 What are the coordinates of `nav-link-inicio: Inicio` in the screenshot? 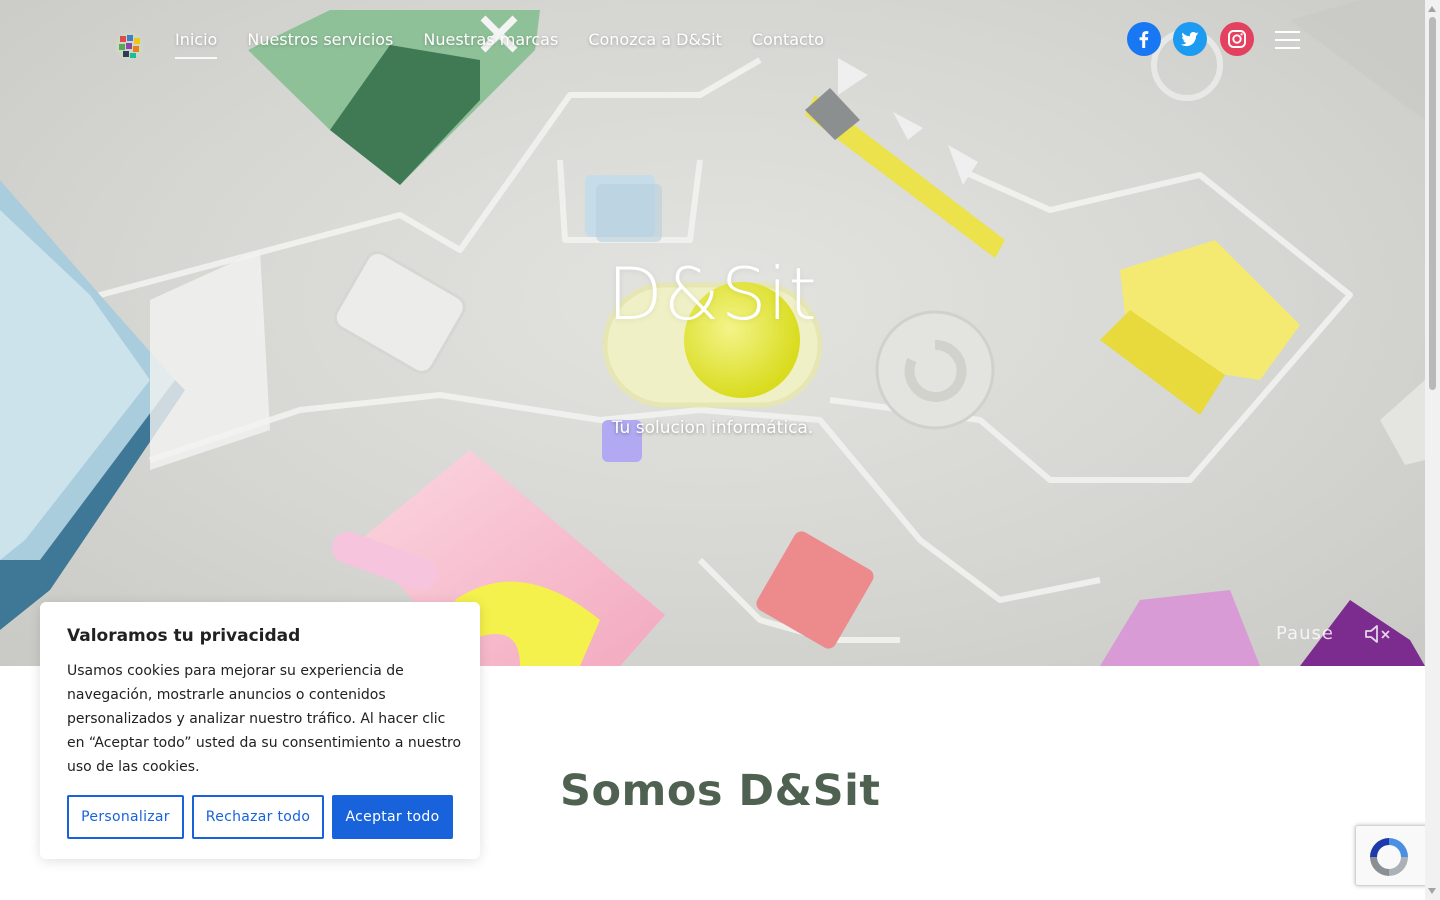 It's located at (196, 44).